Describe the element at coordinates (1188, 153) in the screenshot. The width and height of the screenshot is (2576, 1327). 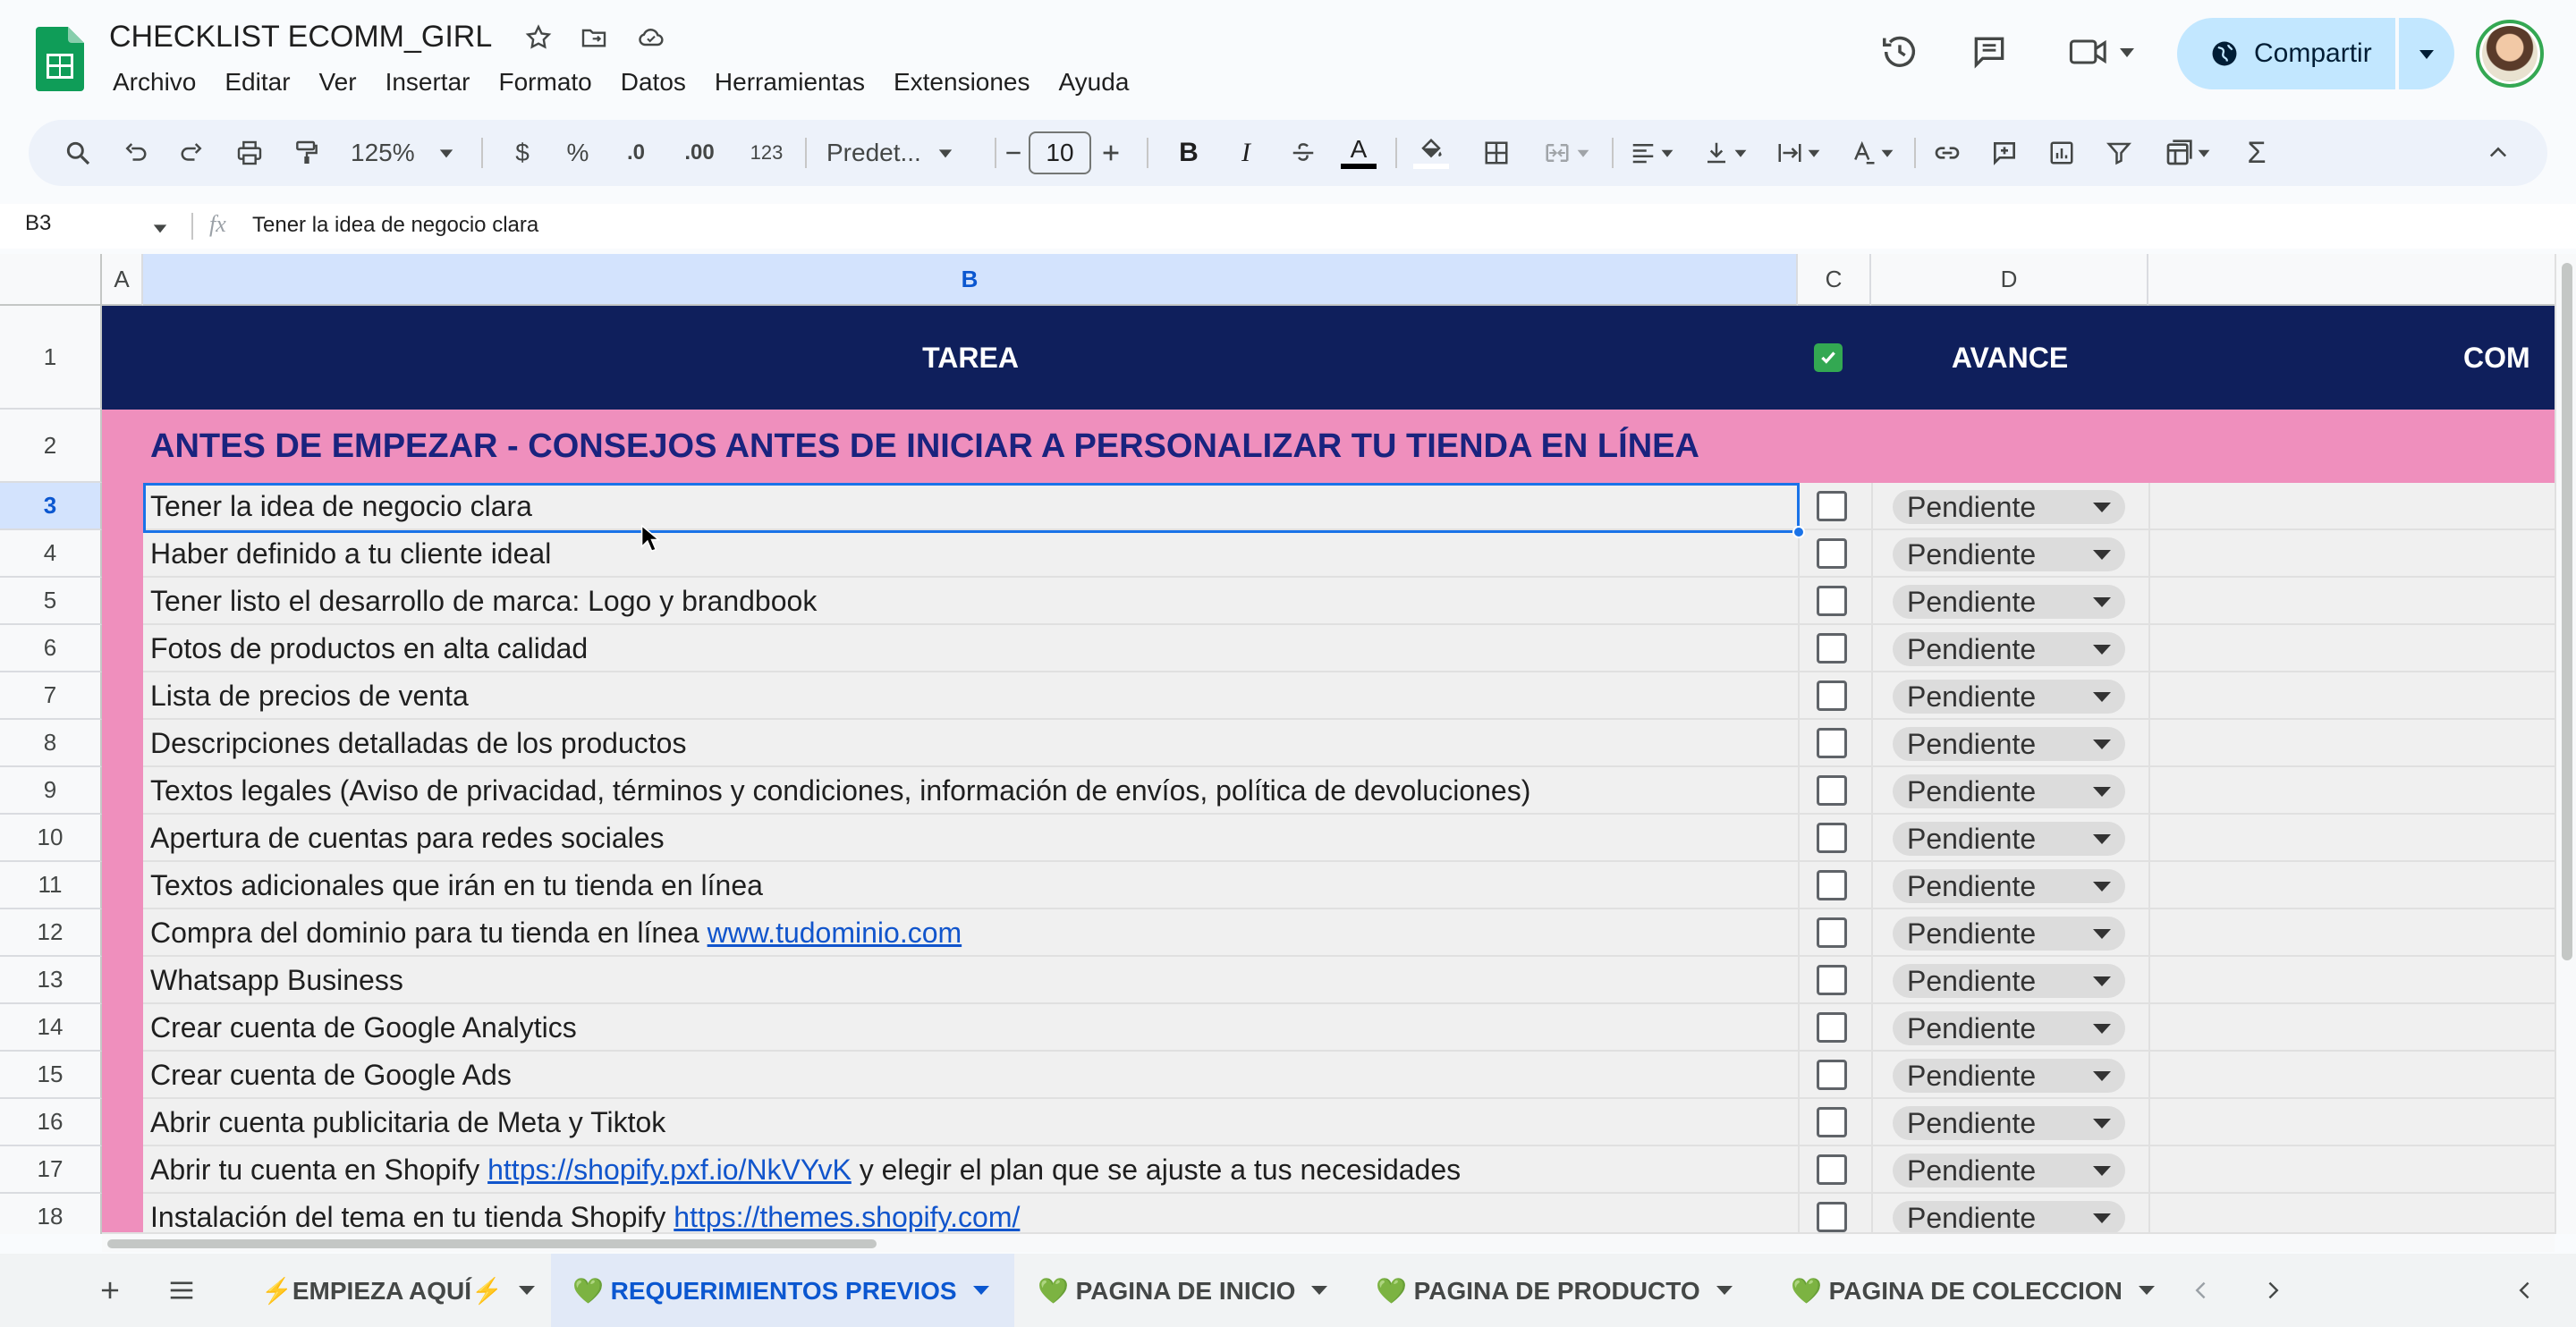
I see `bold-button: B` at that location.